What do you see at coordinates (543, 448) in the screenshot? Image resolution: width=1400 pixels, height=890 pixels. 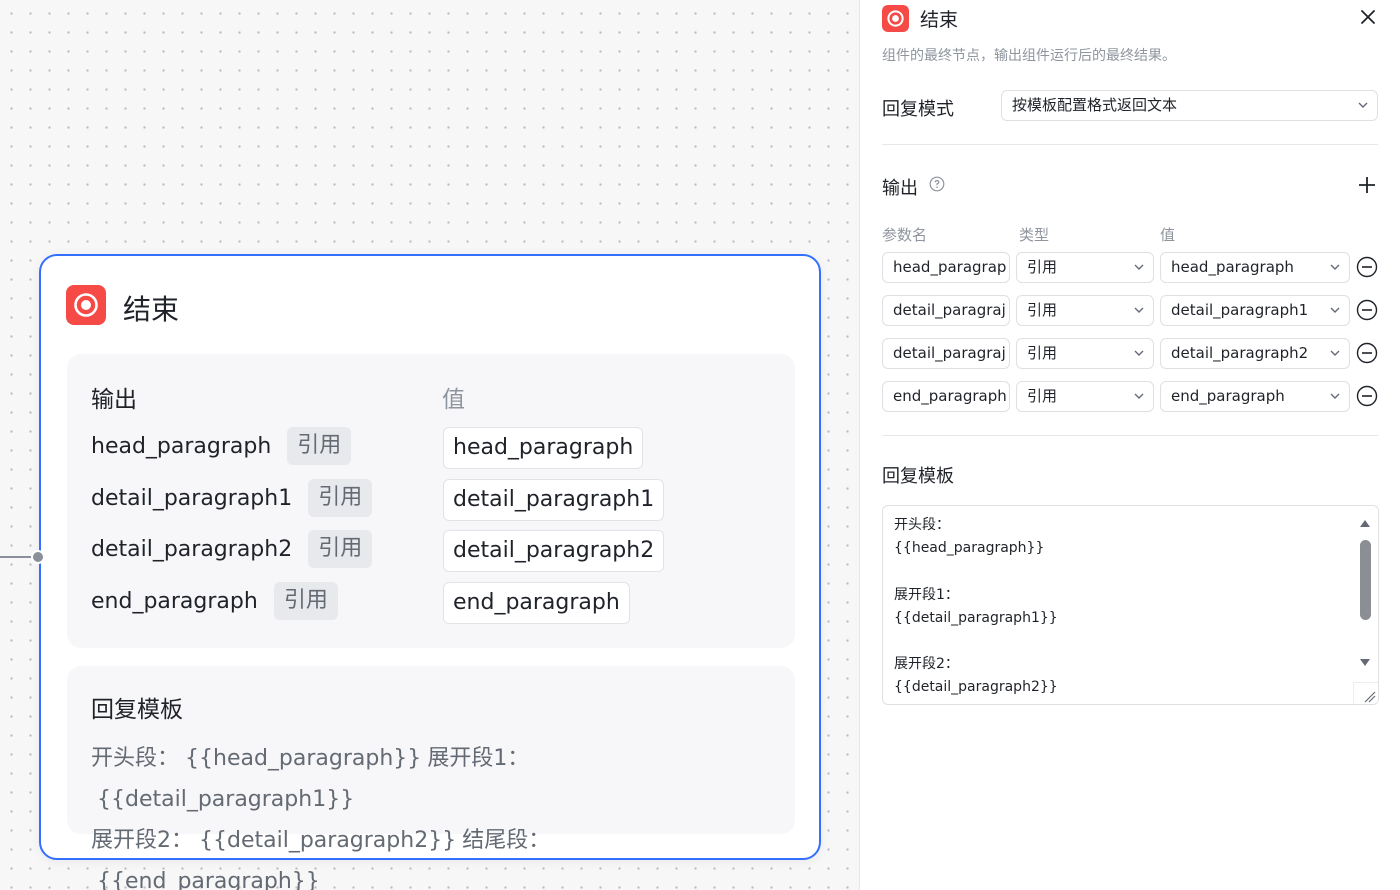 I see `output-value: head_paragraph` at bounding box center [543, 448].